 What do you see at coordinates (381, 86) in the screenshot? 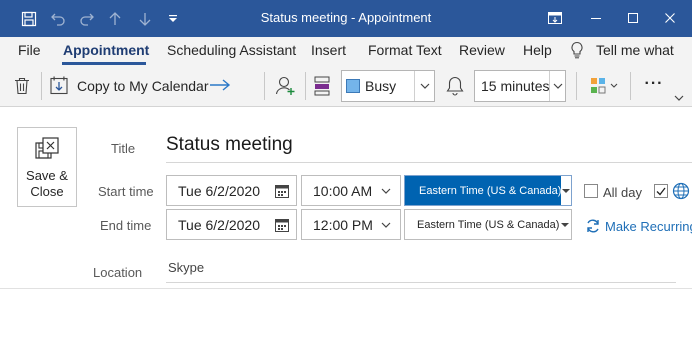
I see `show-as-value: Busy` at bounding box center [381, 86].